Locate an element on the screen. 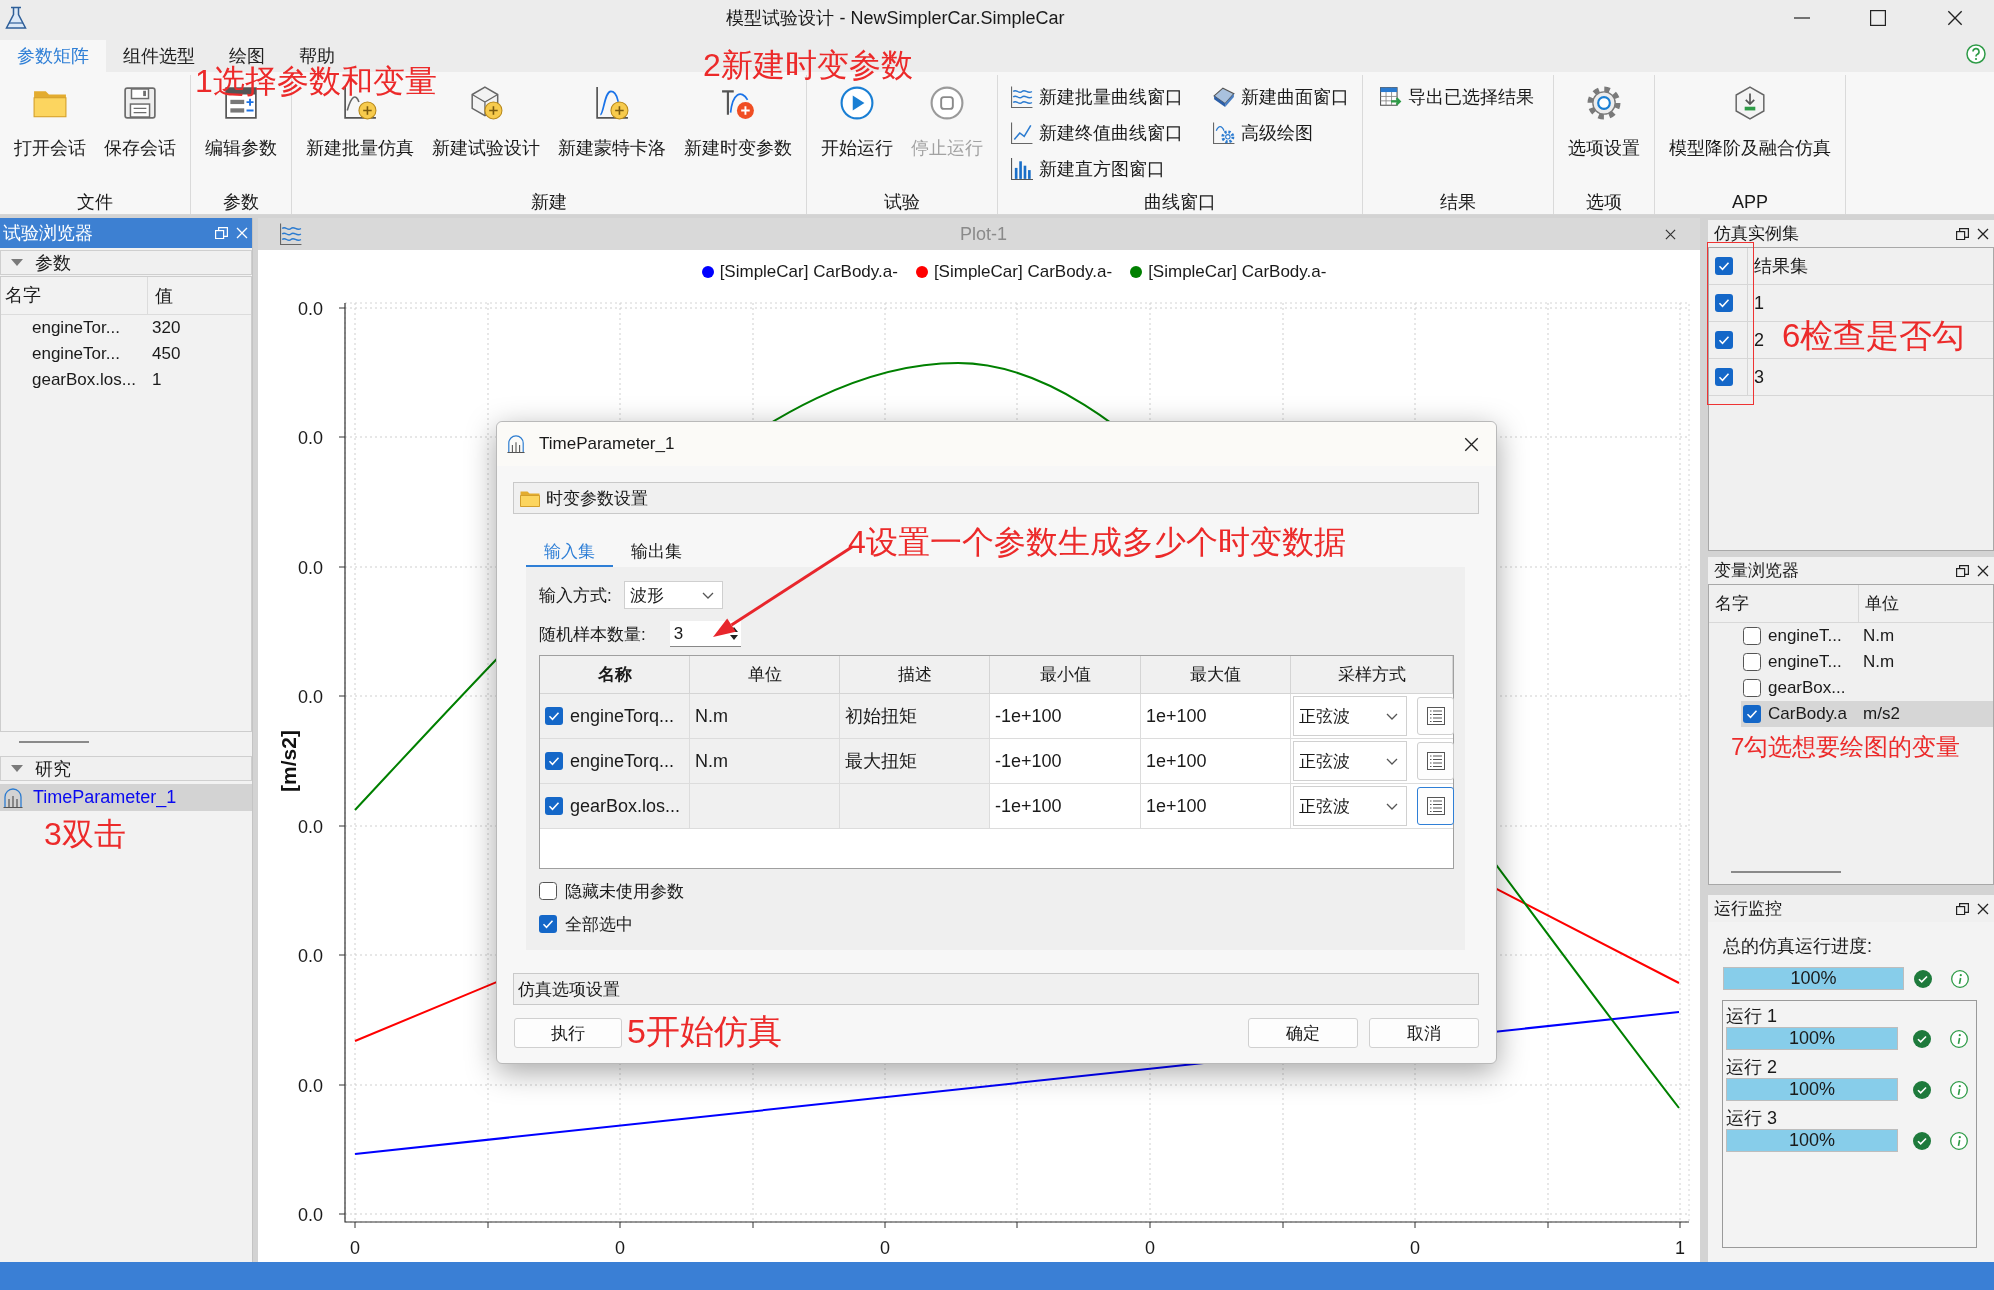 This screenshot has height=1290, width=1994. help-icon is located at coordinates (1976, 54).